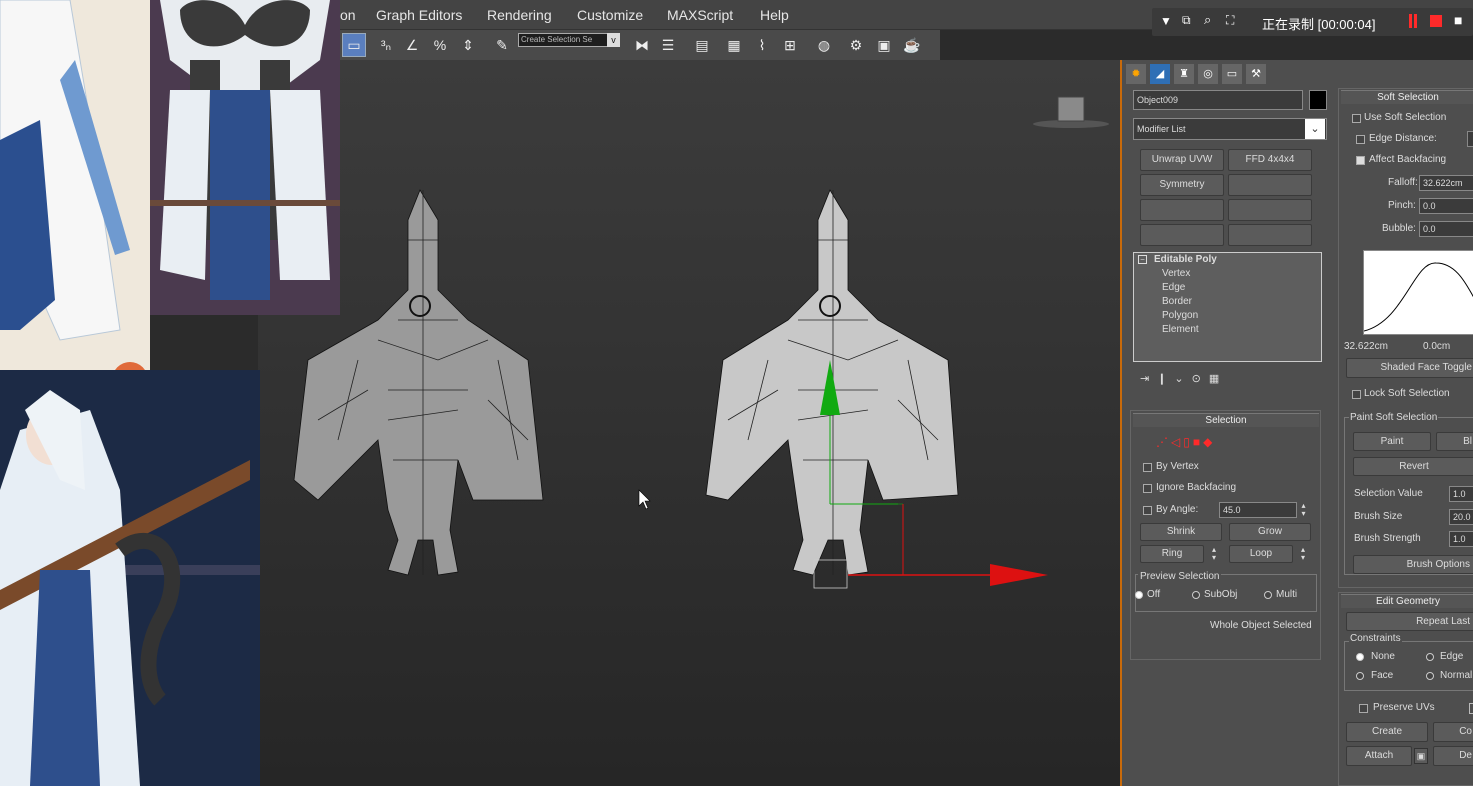  I want to click on select-object-icon: ▭, so click(354, 45).